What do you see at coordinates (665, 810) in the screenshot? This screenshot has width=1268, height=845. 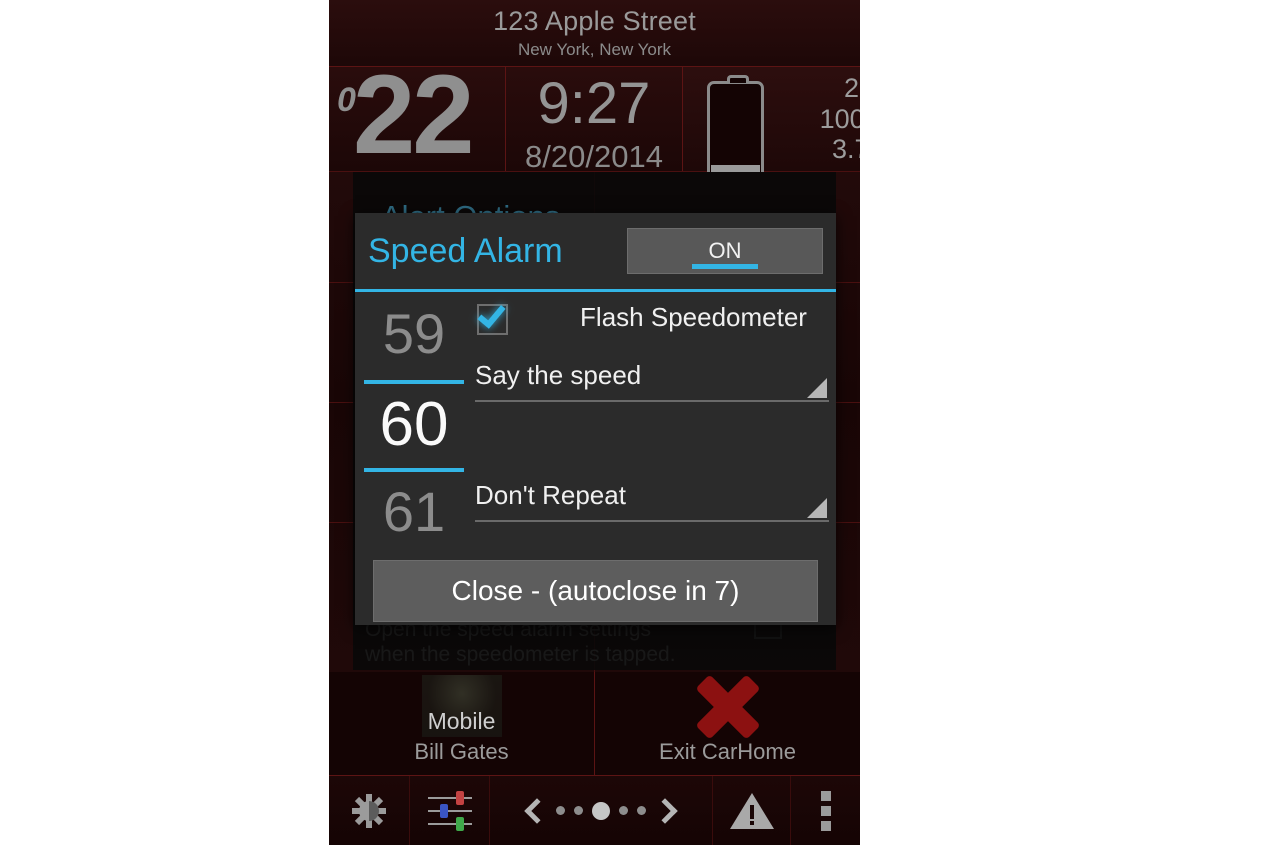 I see `chevron-right-icon` at bounding box center [665, 810].